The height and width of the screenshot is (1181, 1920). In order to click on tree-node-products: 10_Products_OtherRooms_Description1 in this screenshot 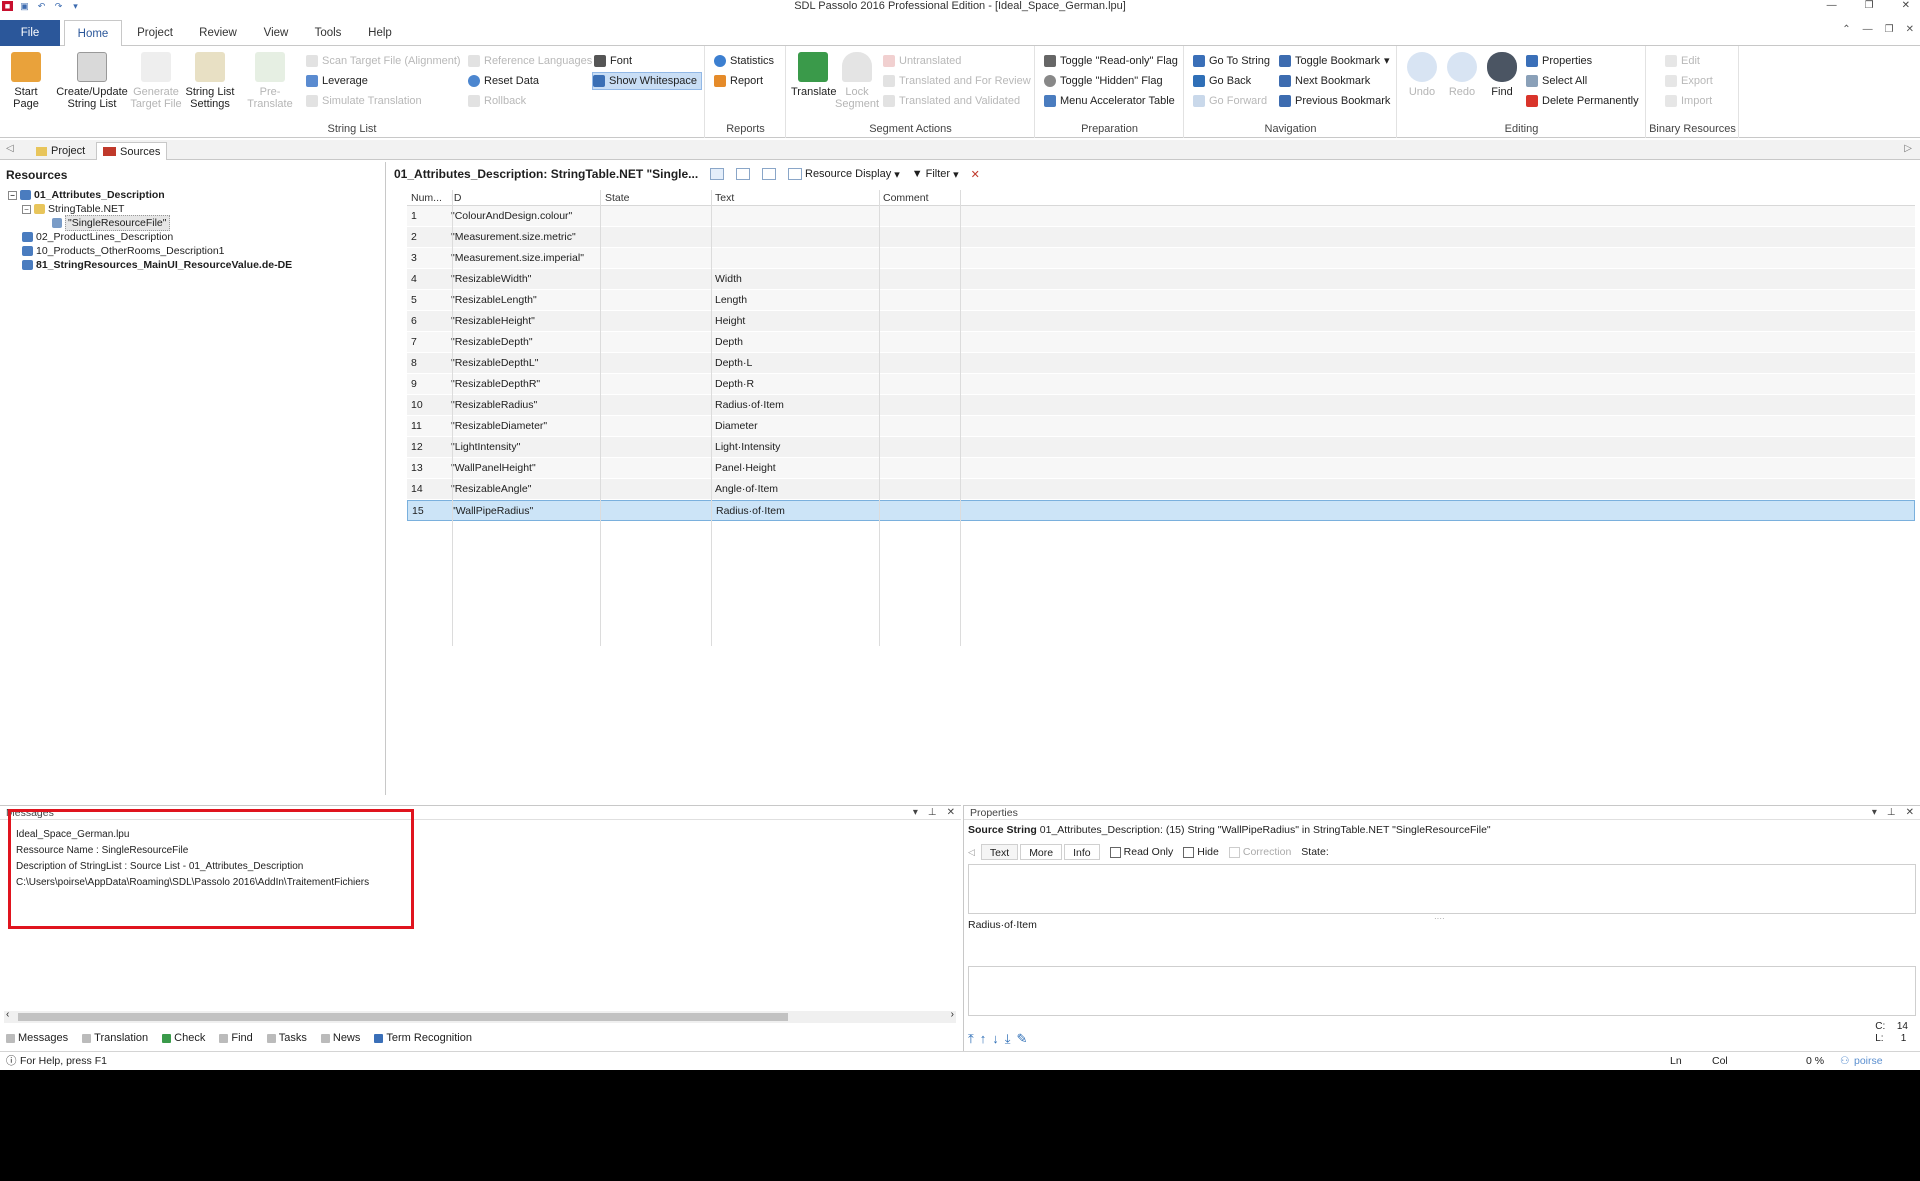, I will do `click(123, 251)`.